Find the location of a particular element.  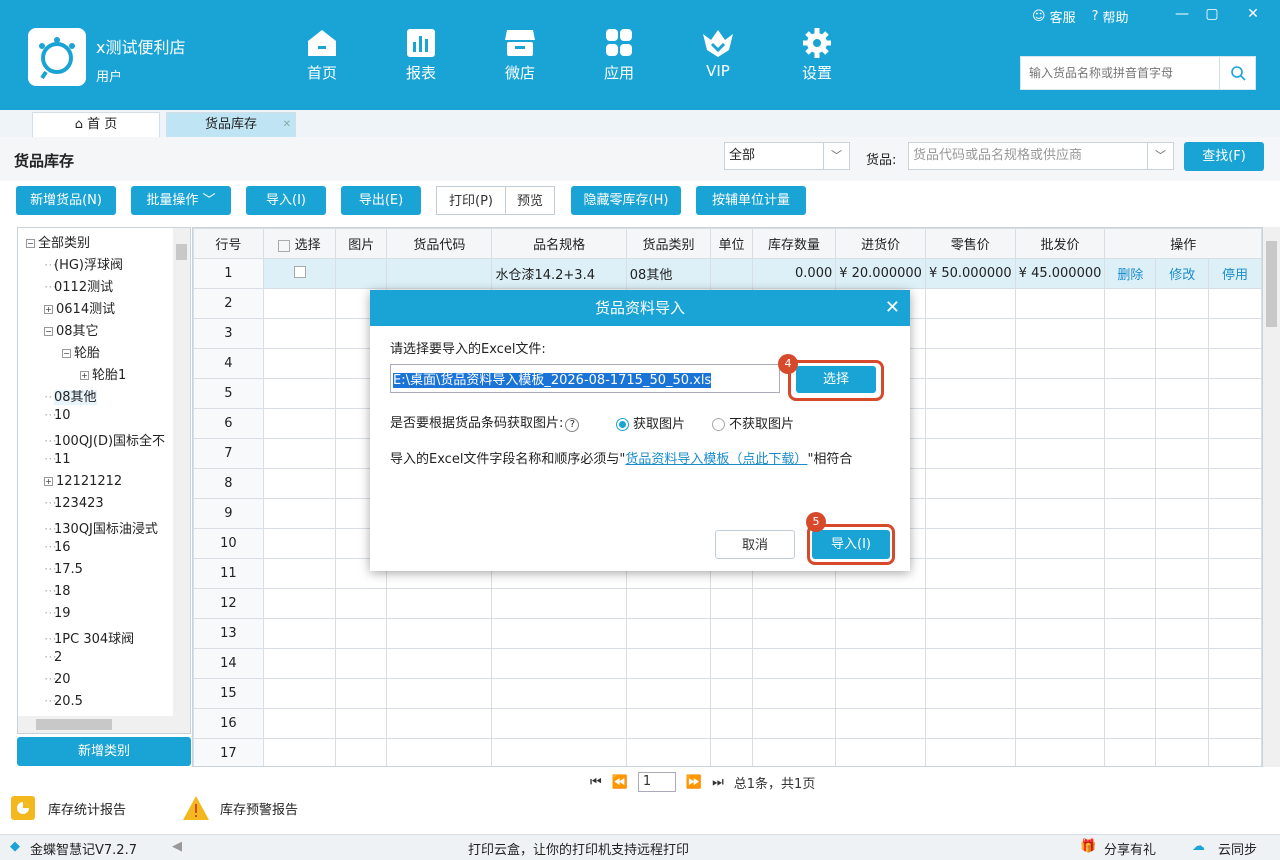

tree-item: ⋯(HG)浮球阀 is located at coordinates (83, 263).